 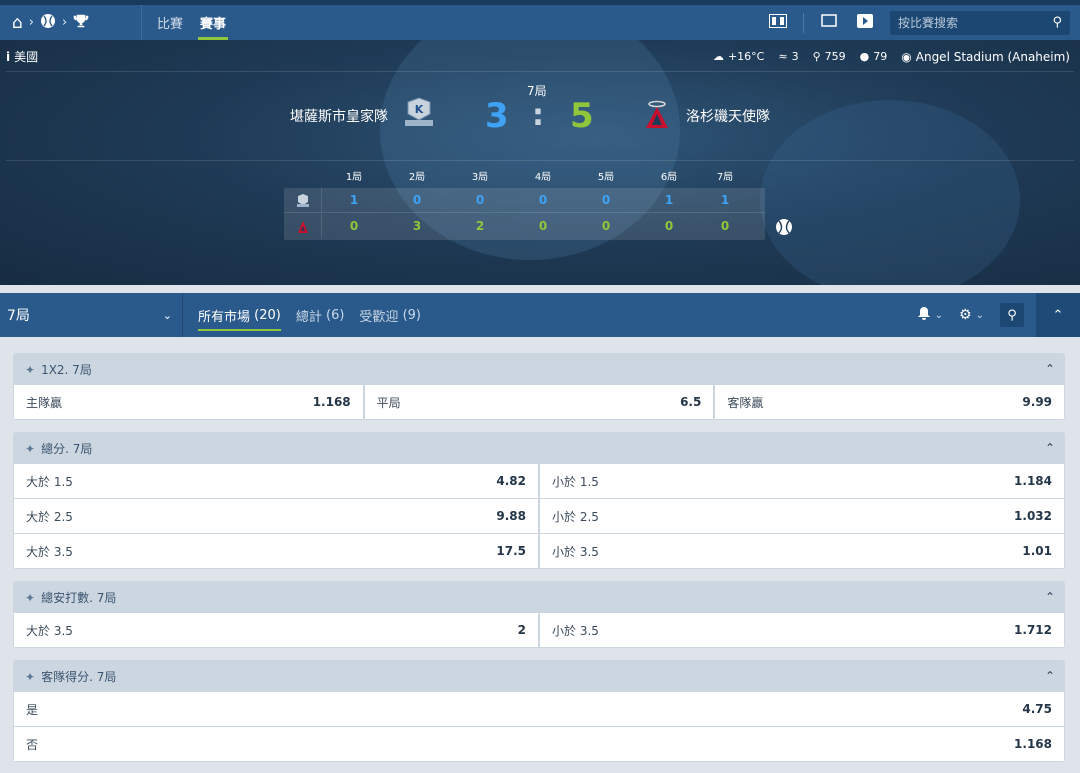 What do you see at coordinates (224, 317) in the screenshot?
I see `tab-label: 所有市場` at bounding box center [224, 317].